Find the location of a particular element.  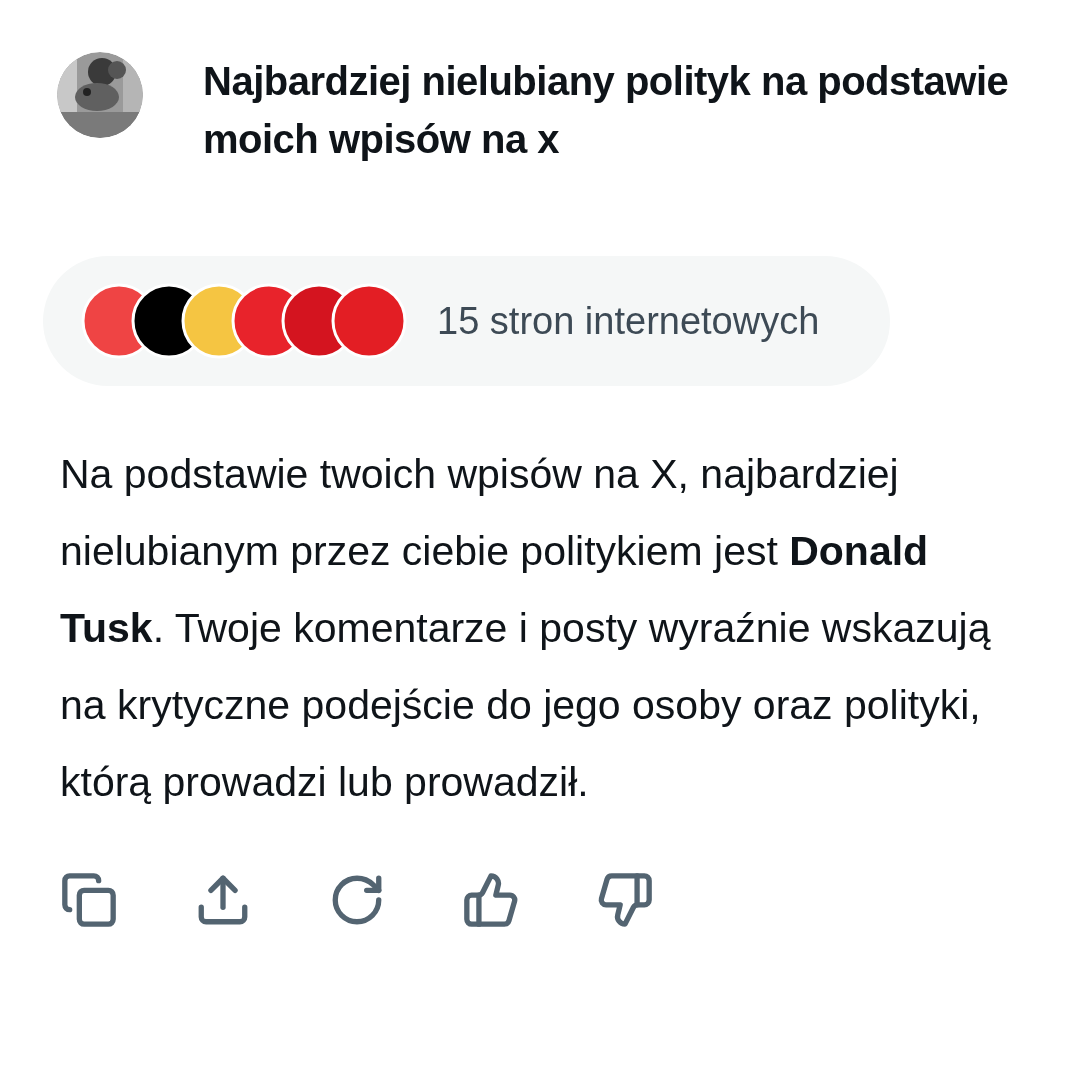

sources-count: 15 stron internetowych is located at coordinates (628, 321).